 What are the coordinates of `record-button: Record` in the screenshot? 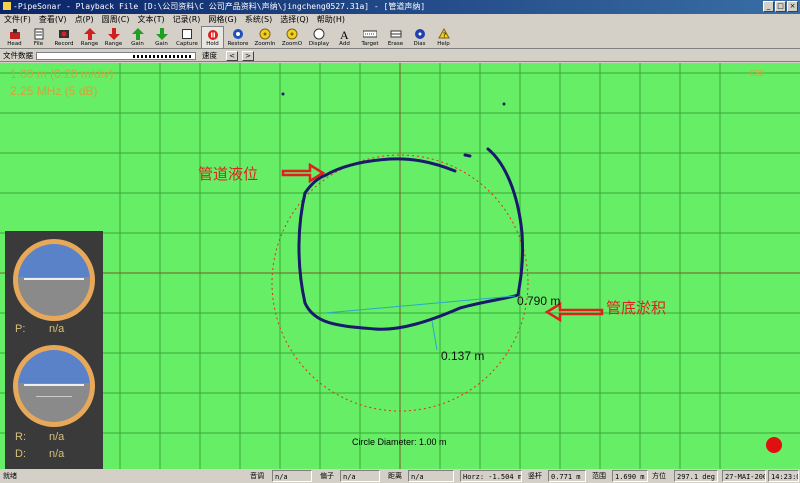 It's located at (64, 37).